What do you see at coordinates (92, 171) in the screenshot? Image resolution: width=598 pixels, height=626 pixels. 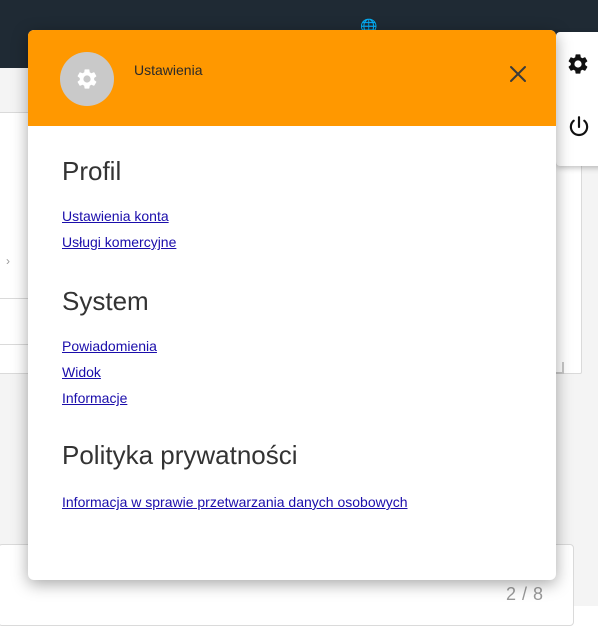 I see `section-heading-profil: Profil` at bounding box center [92, 171].